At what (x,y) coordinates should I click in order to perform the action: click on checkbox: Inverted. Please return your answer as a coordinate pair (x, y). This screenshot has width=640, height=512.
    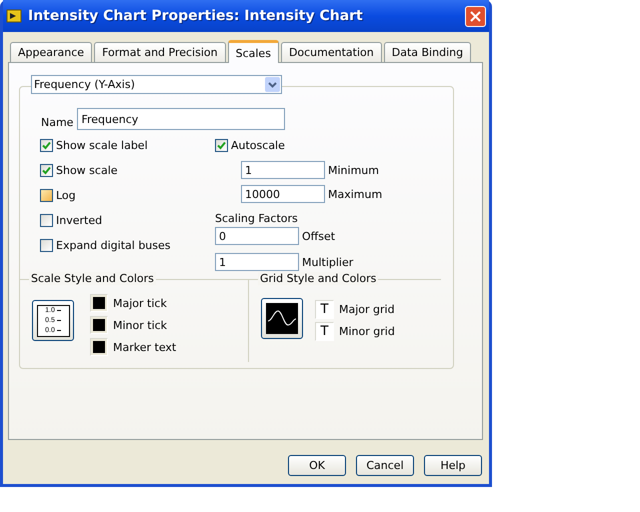
    Looking at the image, I should click on (127, 220).